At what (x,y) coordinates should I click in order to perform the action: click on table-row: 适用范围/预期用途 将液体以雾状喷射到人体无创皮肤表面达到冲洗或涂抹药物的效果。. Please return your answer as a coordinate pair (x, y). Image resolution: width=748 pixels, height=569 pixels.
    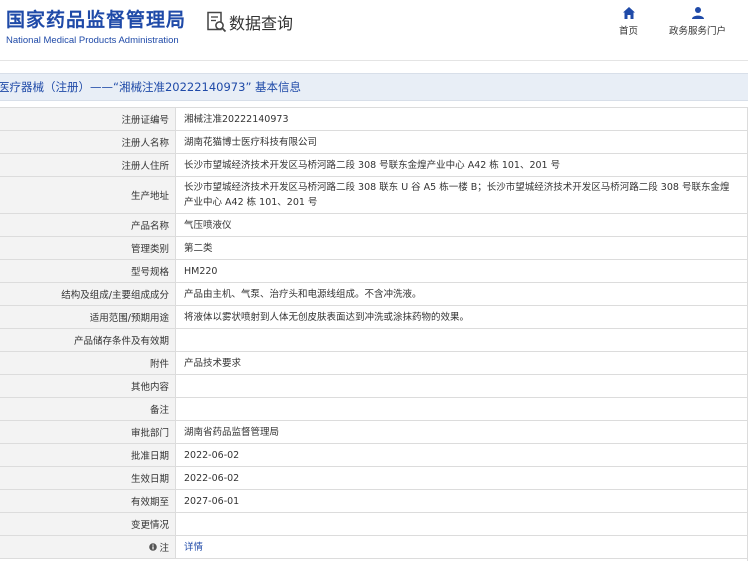
    Looking at the image, I should click on (374, 317).